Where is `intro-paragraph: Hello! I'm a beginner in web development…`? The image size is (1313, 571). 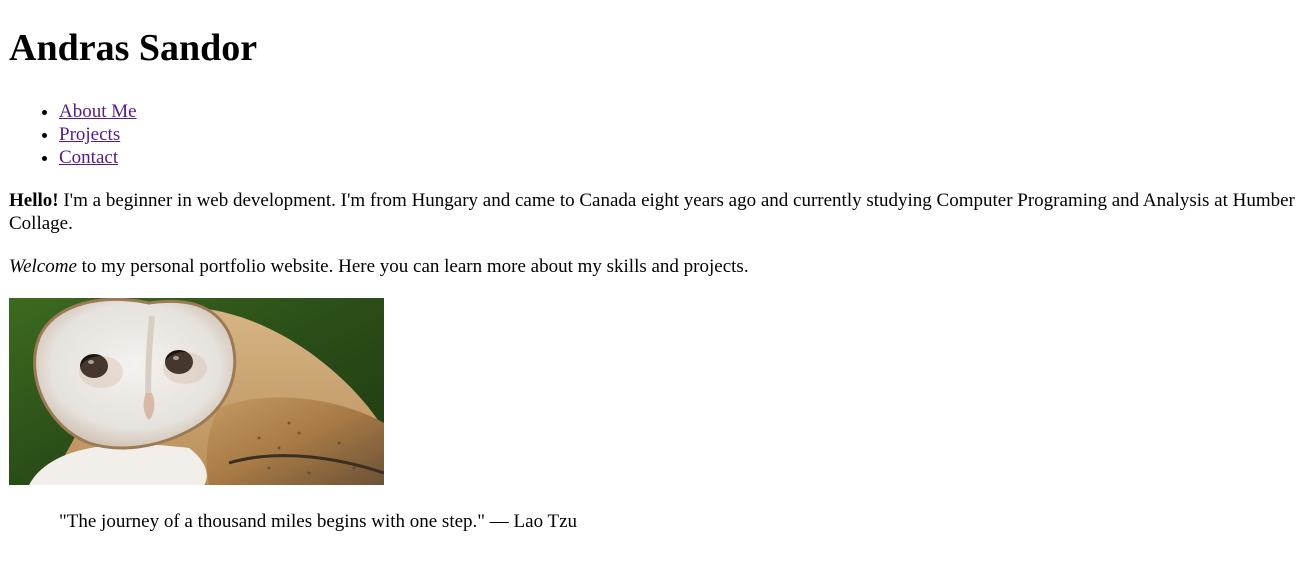 intro-paragraph: Hello! I'm a beginner in web development… is located at coordinates (654, 212).